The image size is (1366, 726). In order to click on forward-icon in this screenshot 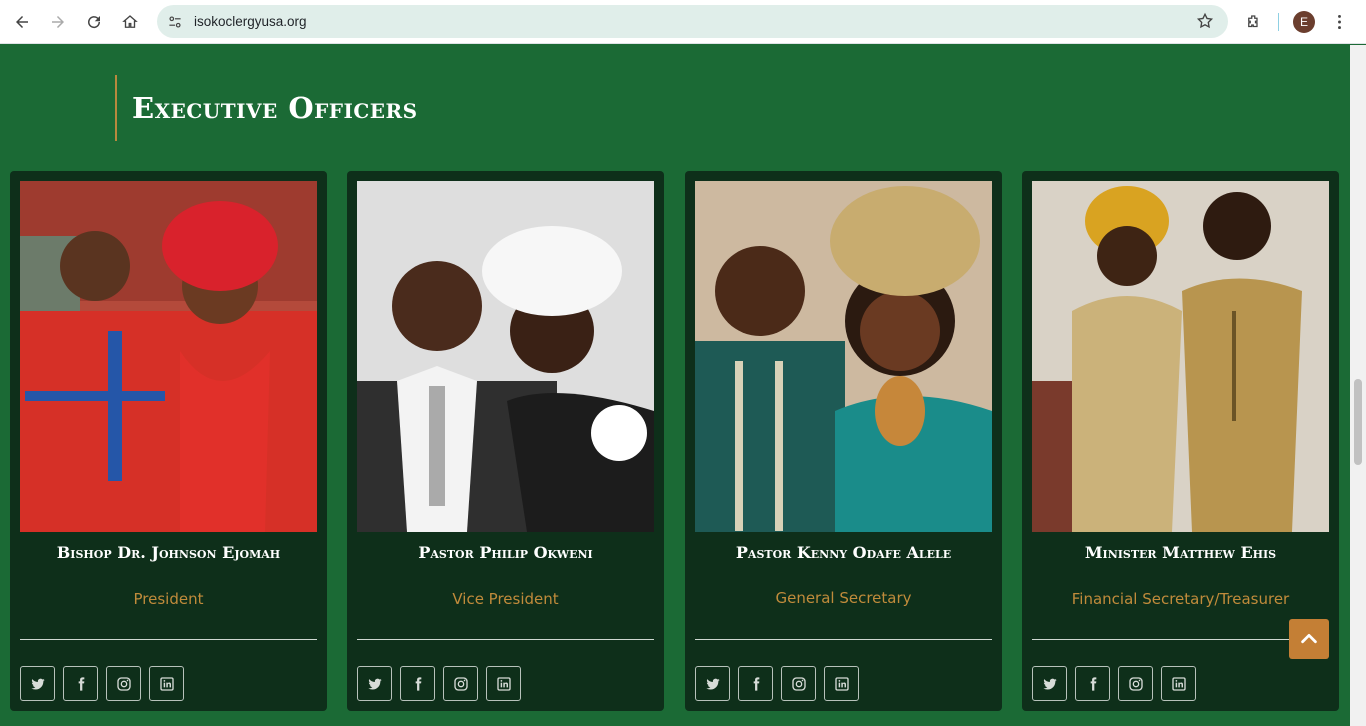, I will do `click(58, 21)`.